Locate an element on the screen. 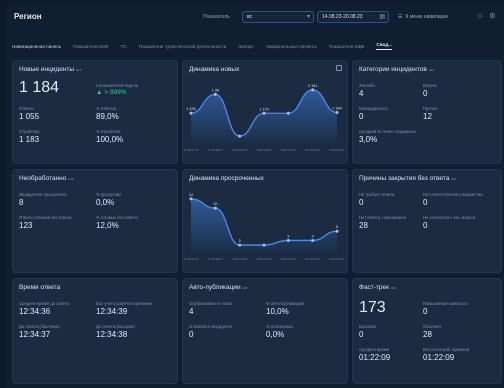  declined-value: 0 is located at coordinates (191, 334).